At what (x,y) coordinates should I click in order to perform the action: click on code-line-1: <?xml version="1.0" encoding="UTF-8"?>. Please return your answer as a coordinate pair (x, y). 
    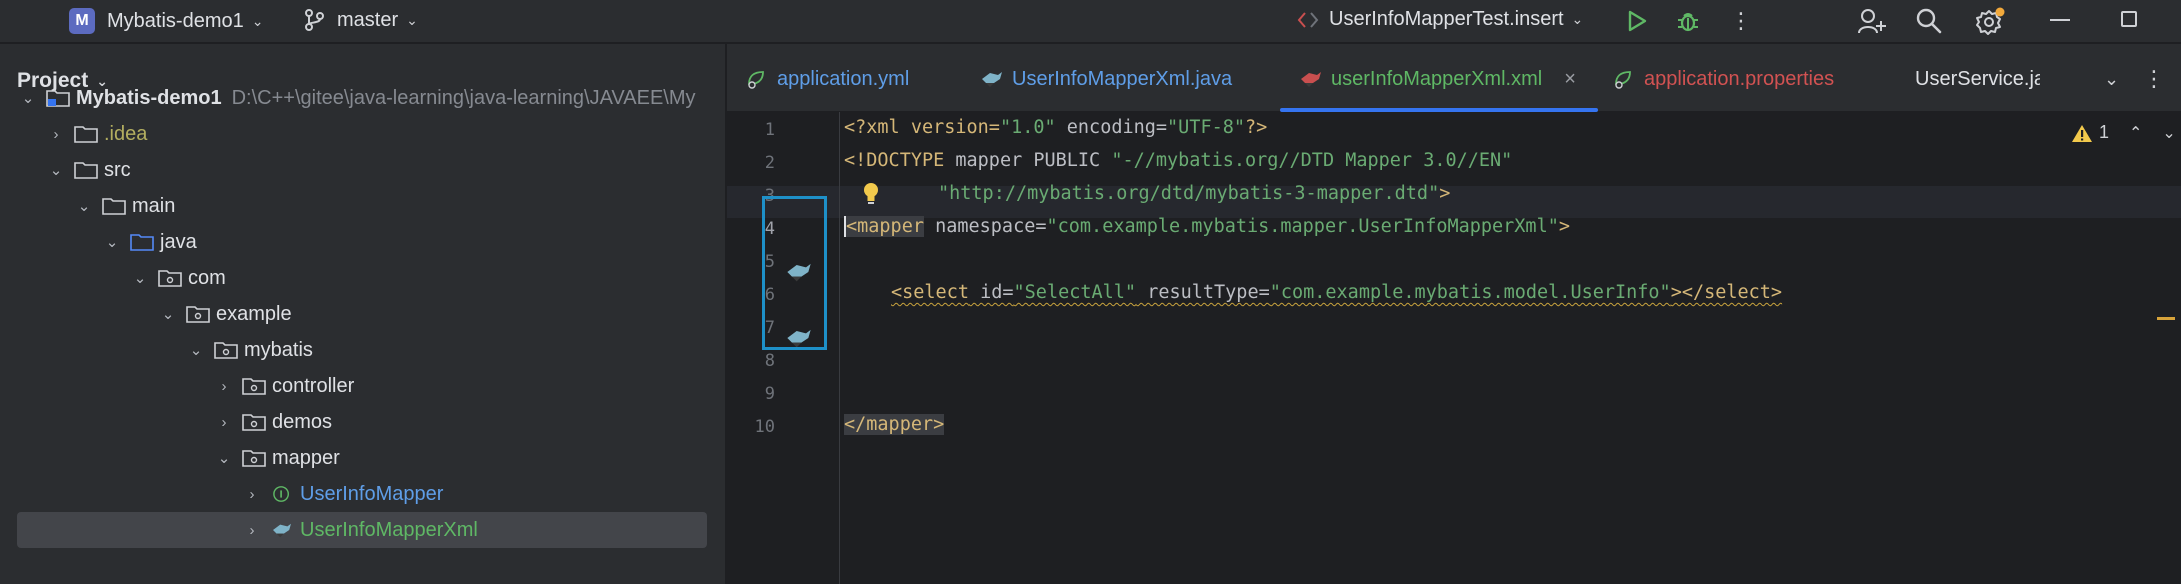
    Looking at the image, I should click on (1055, 128).